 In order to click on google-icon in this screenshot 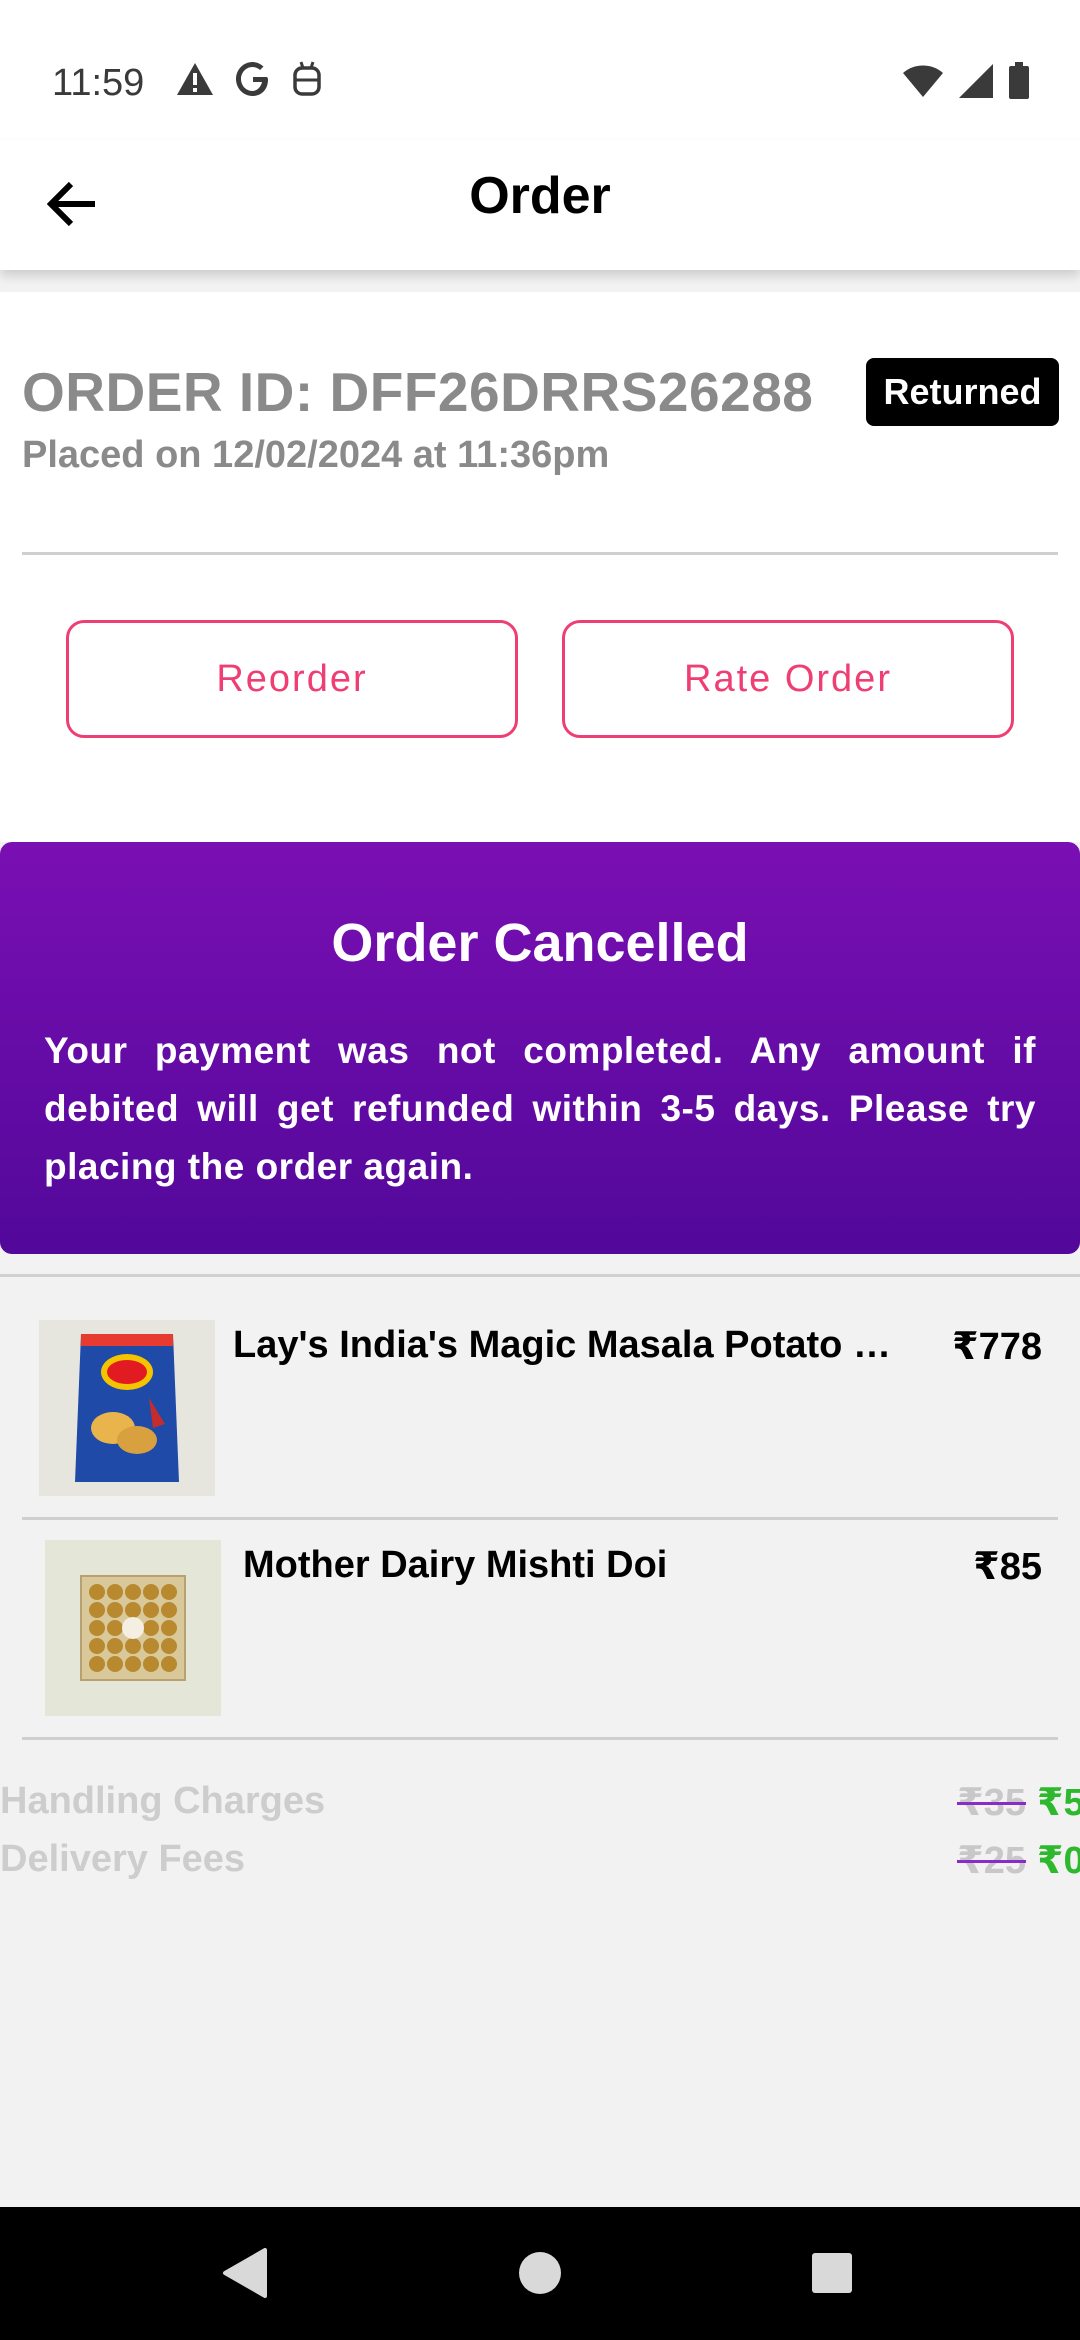, I will do `click(252, 79)`.